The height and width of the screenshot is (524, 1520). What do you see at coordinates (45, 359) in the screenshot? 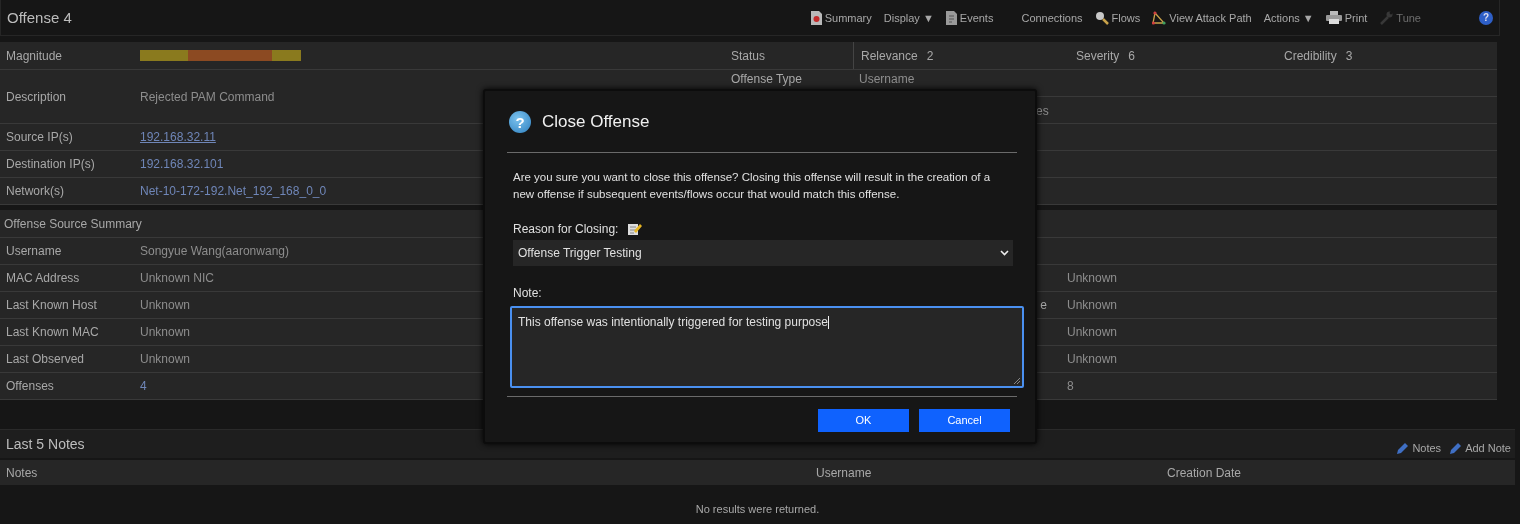
I see `field-label: Last Observed` at bounding box center [45, 359].